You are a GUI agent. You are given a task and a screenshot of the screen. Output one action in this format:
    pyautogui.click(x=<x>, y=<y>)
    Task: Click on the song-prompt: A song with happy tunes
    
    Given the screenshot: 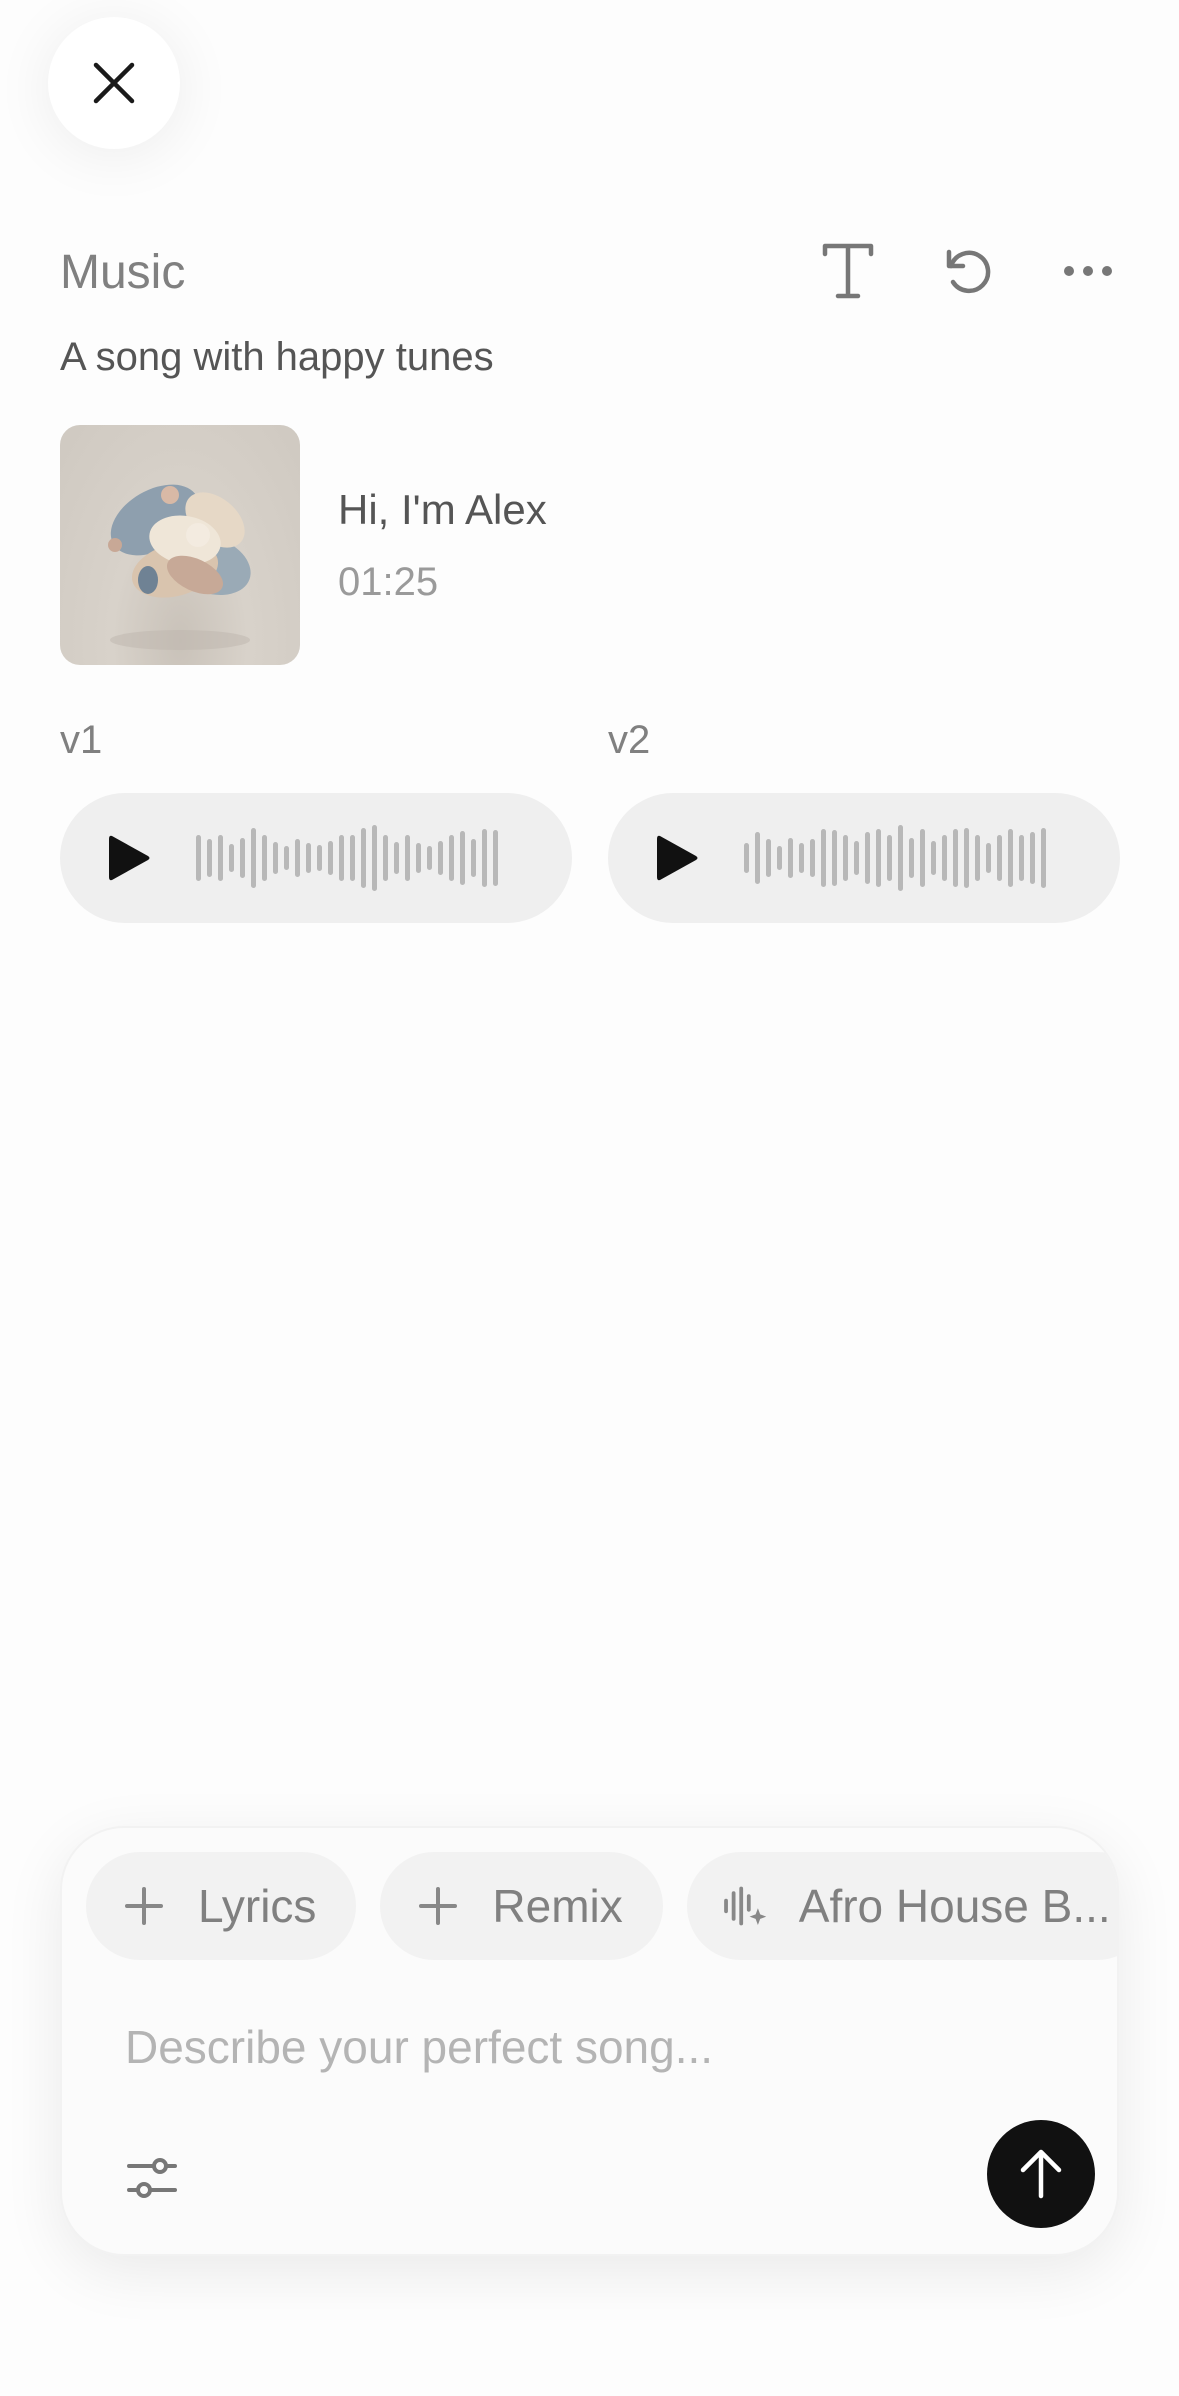 What is the action you would take?
    pyautogui.click(x=277, y=357)
    